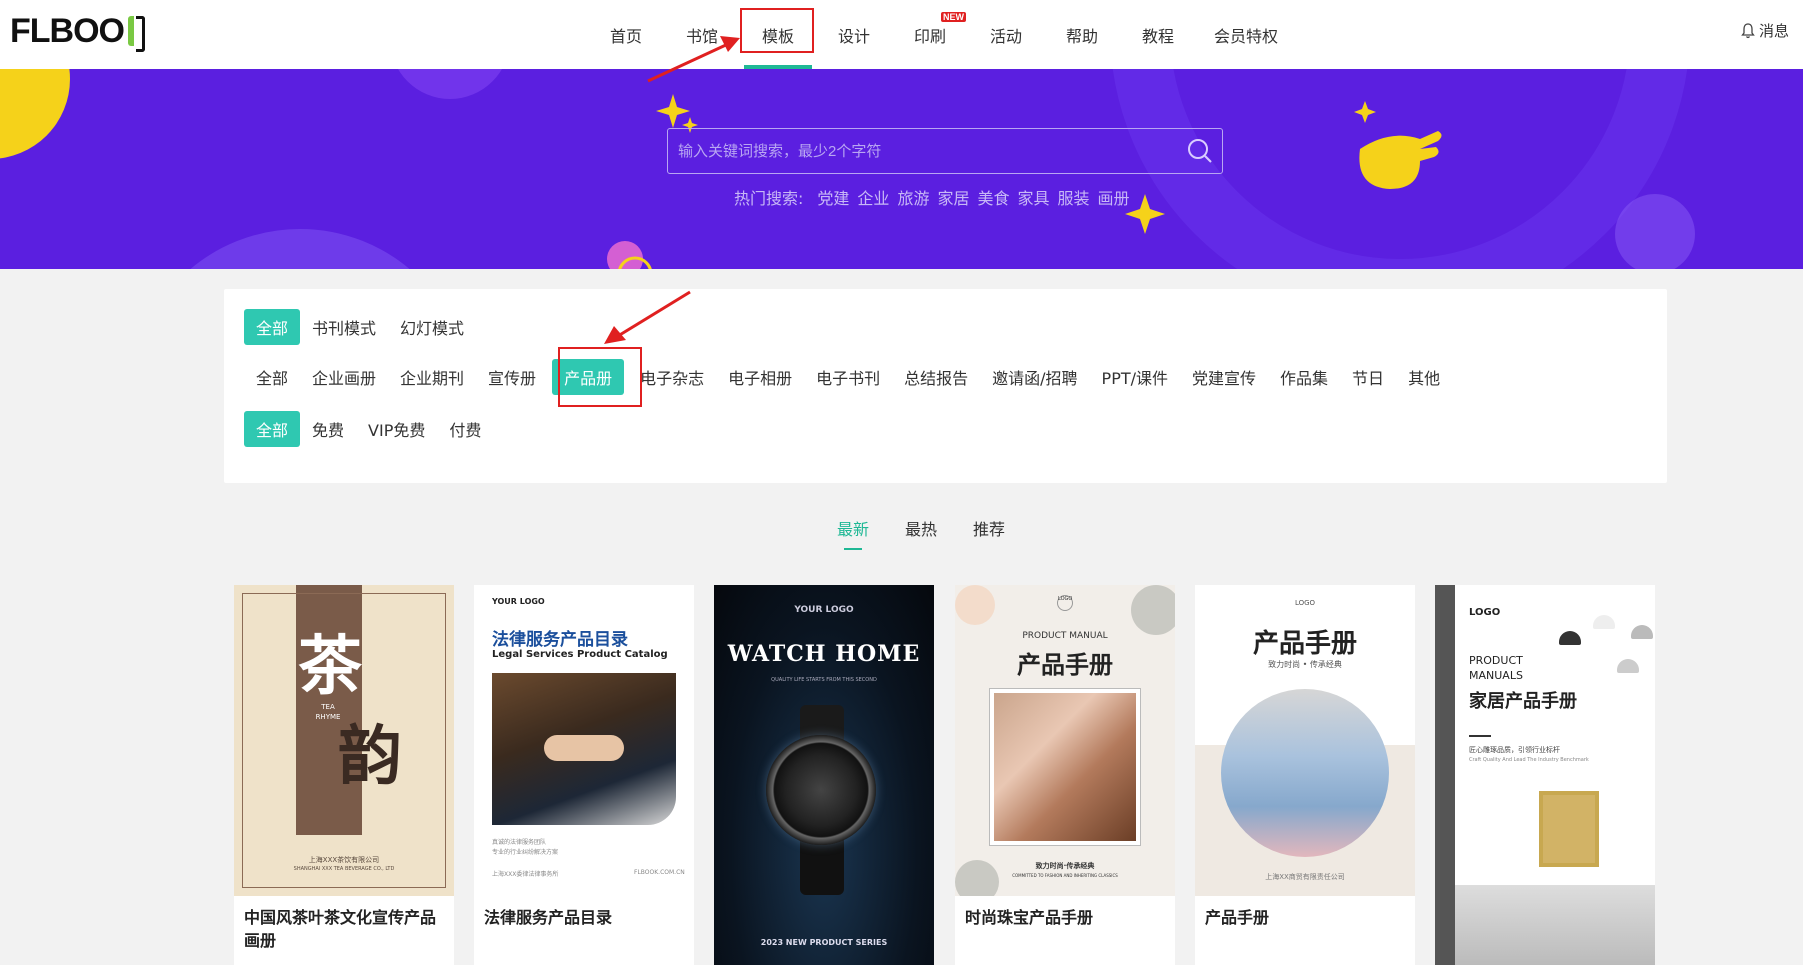 This screenshot has width=1803, height=965. Describe the element at coordinates (328, 717) in the screenshot. I see `thumb-text: RHYME` at that location.